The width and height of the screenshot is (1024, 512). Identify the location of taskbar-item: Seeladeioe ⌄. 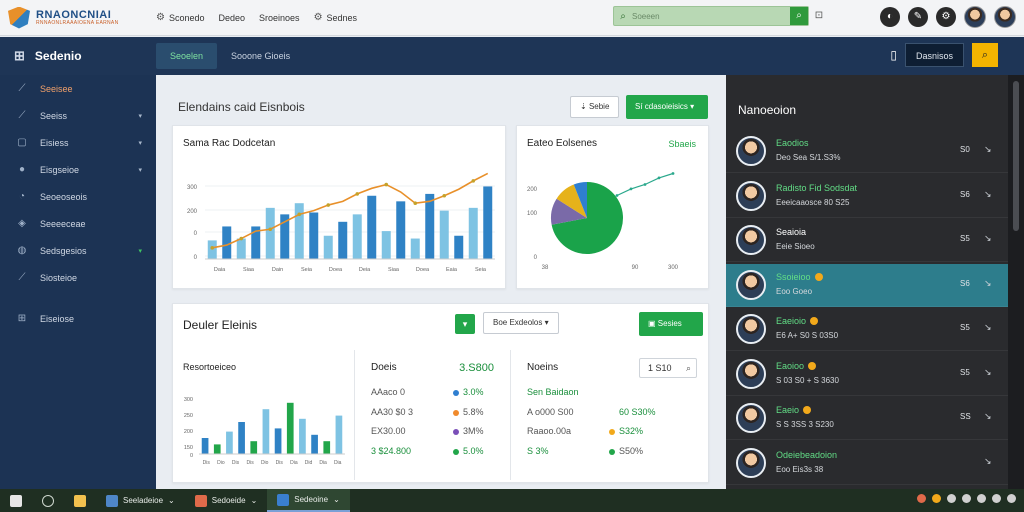
(140, 500).